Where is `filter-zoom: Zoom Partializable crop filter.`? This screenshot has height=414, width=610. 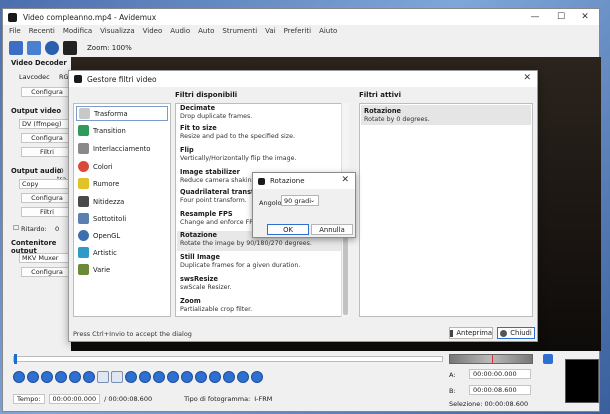 filter-zoom: Zoom Partializable crop filter. is located at coordinates (262, 305).